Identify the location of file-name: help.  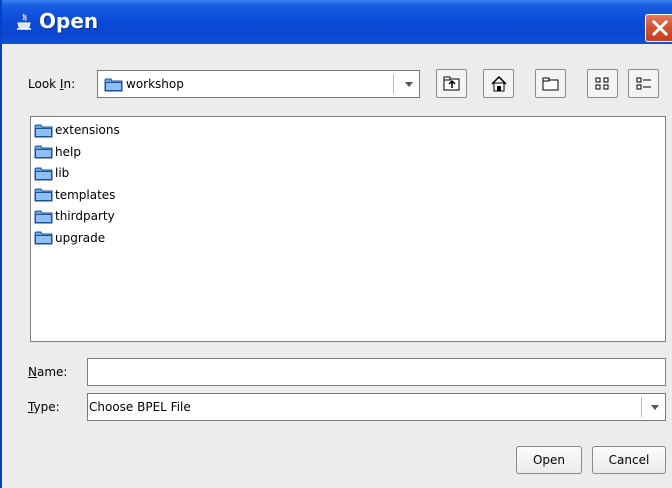
(68, 151).